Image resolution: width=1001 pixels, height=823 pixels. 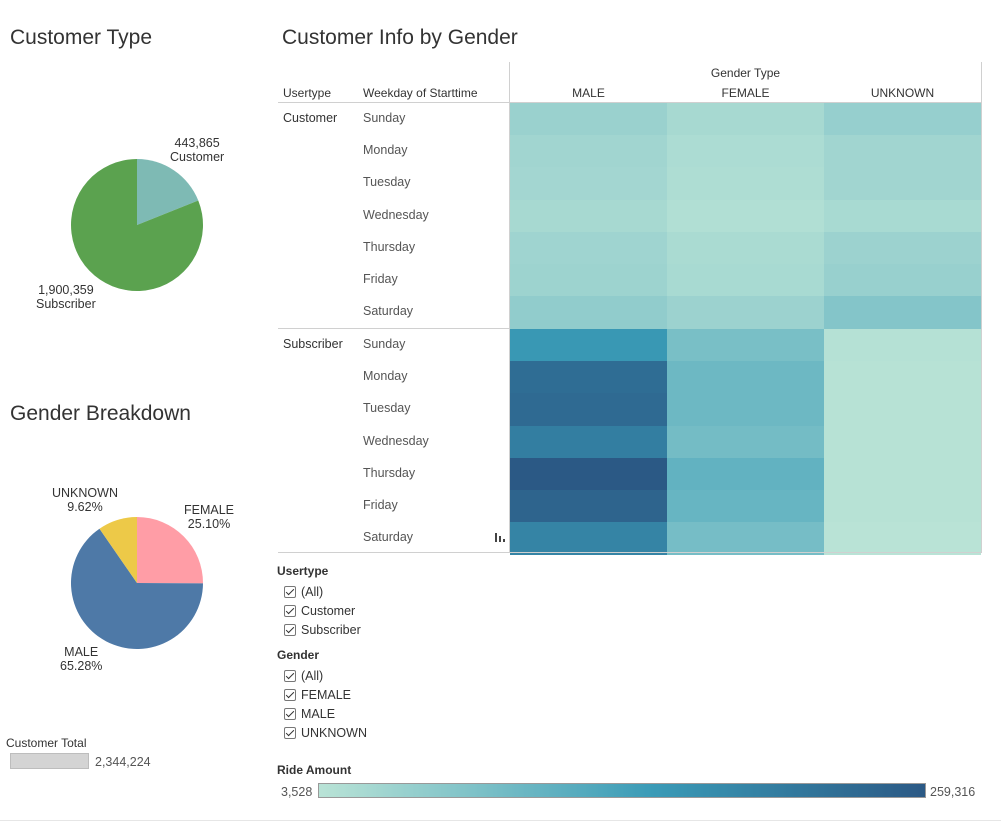 What do you see at coordinates (500, 820) in the screenshot?
I see `bottom-rule` at bounding box center [500, 820].